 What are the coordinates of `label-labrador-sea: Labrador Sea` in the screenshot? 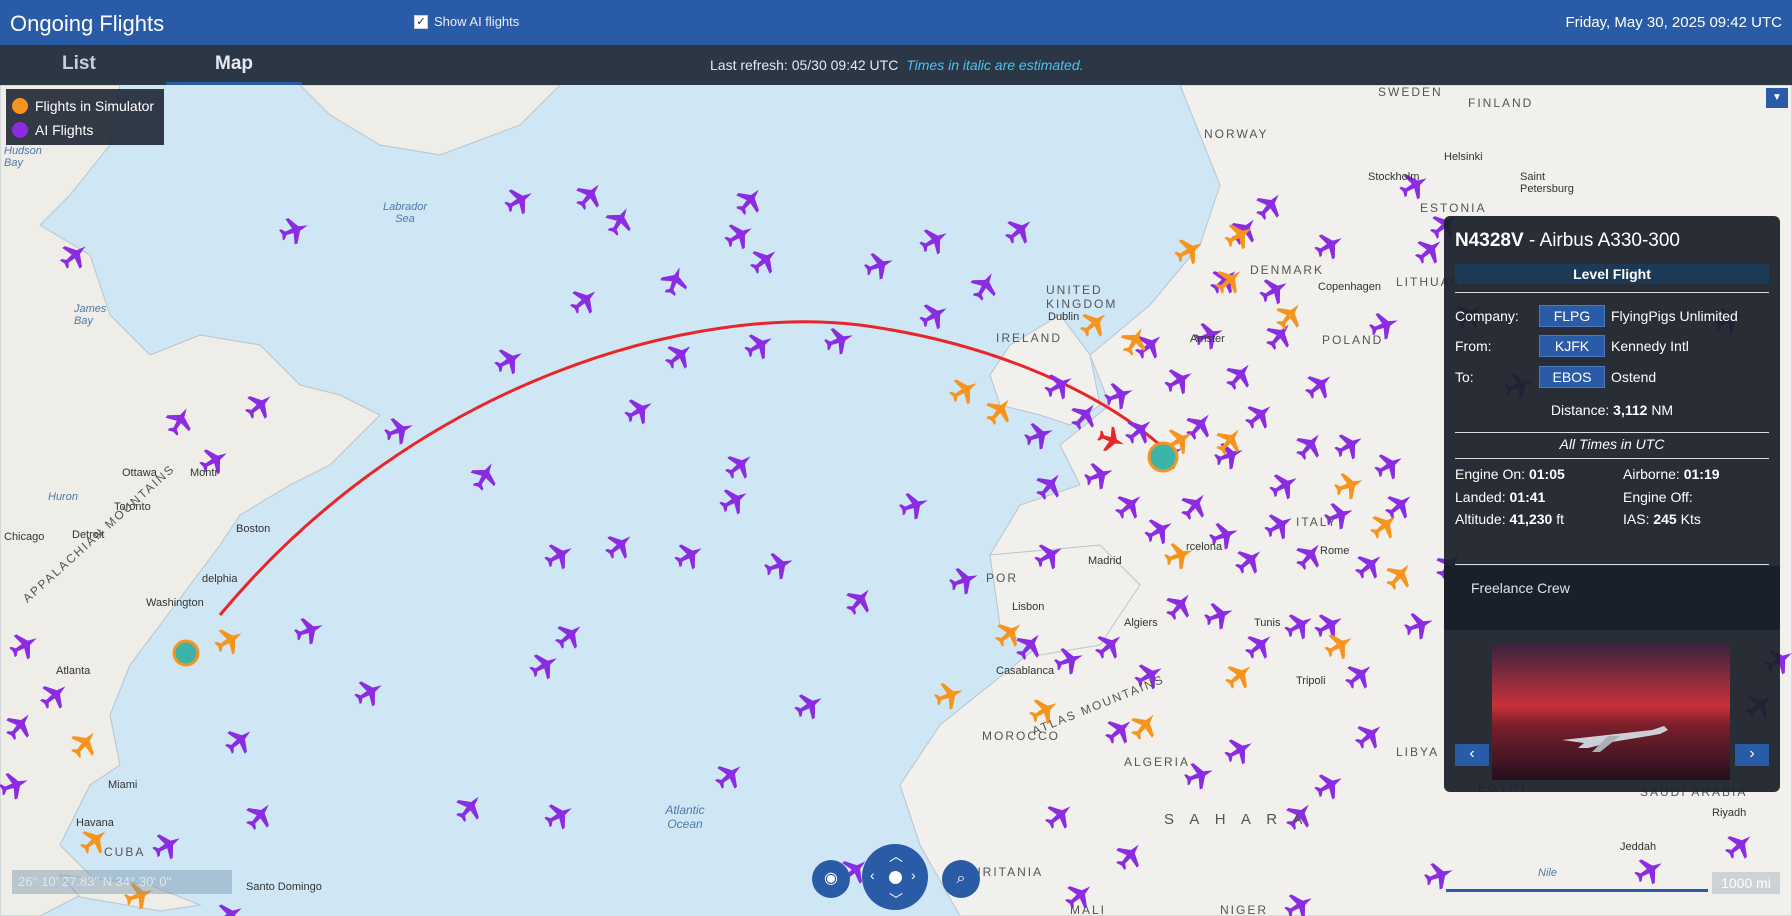 It's located at (405, 213).